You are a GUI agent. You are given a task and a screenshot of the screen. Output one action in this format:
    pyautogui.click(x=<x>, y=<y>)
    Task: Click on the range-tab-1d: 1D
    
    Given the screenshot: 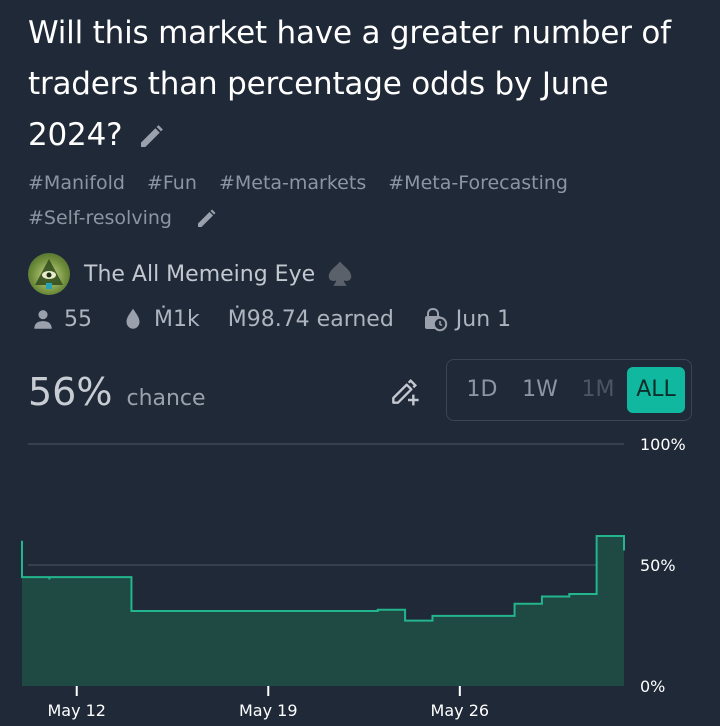 What is the action you would take?
    pyautogui.click(x=482, y=390)
    